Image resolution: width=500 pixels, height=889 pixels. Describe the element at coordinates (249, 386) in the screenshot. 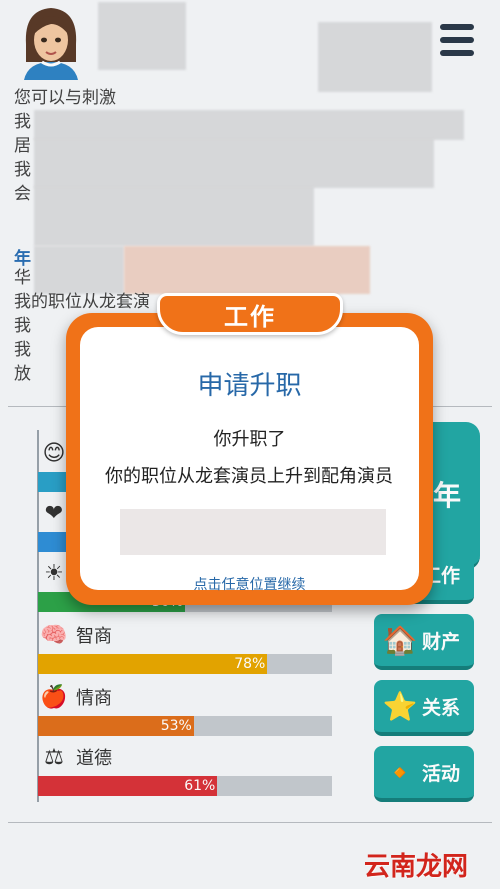

I see `dialog-title: 申请升职` at that location.